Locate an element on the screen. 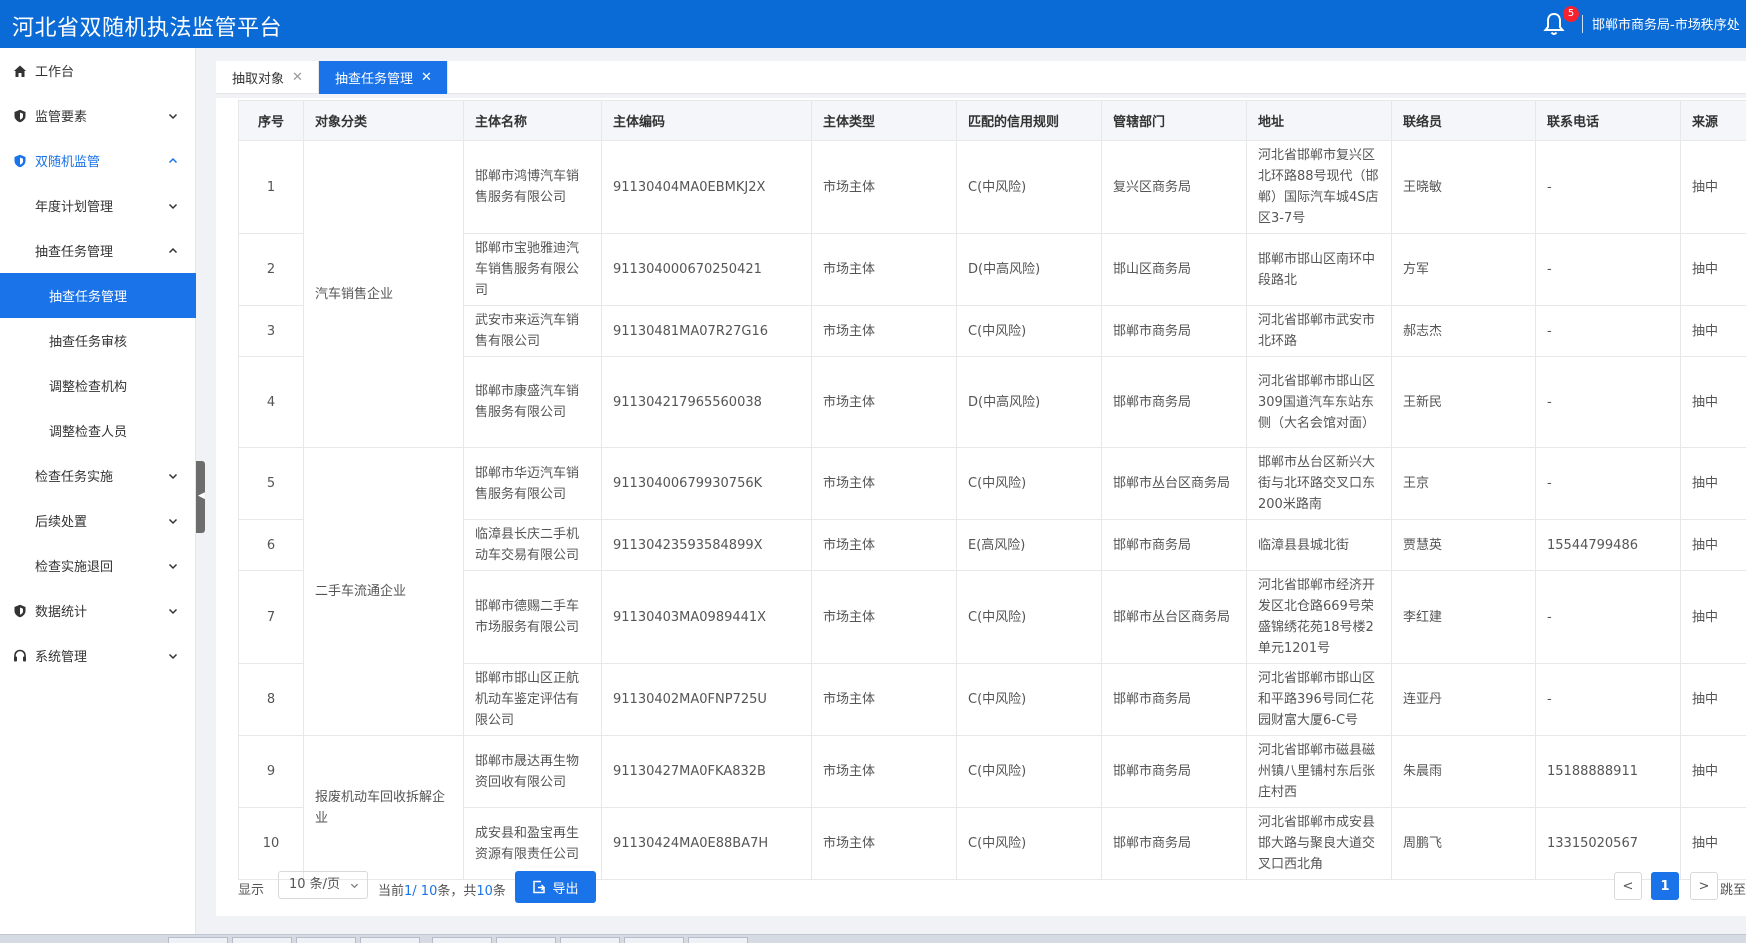  next-page-button: > is located at coordinates (1704, 886).